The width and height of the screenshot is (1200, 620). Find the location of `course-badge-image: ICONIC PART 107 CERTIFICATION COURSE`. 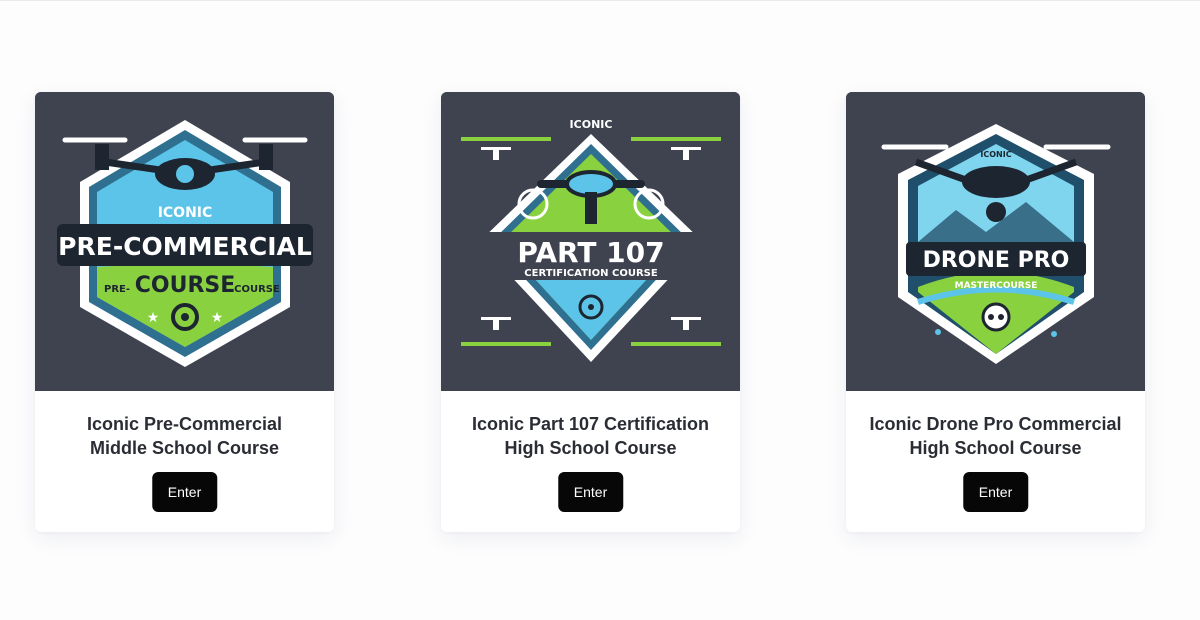

course-badge-image: ICONIC PART 107 CERTIFICATION COURSE is located at coordinates (590, 241).